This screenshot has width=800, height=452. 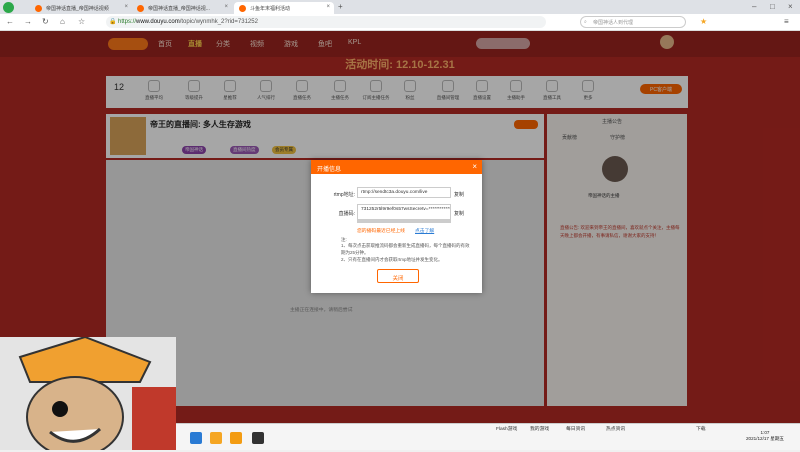 What do you see at coordinates (346, 214) in the screenshot?
I see `stream-key-label: 直播码:` at bounding box center [346, 214].